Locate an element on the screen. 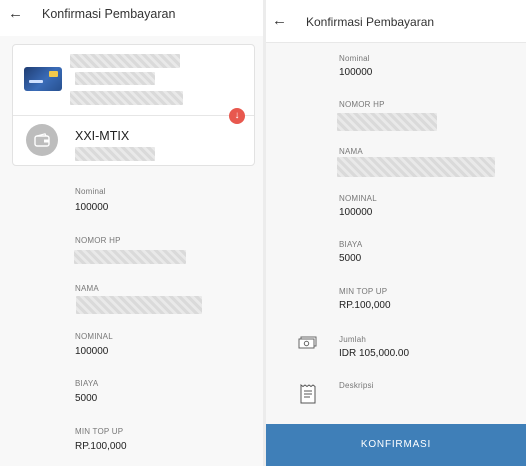  credit-card-icon is located at coordinates (43, 79).